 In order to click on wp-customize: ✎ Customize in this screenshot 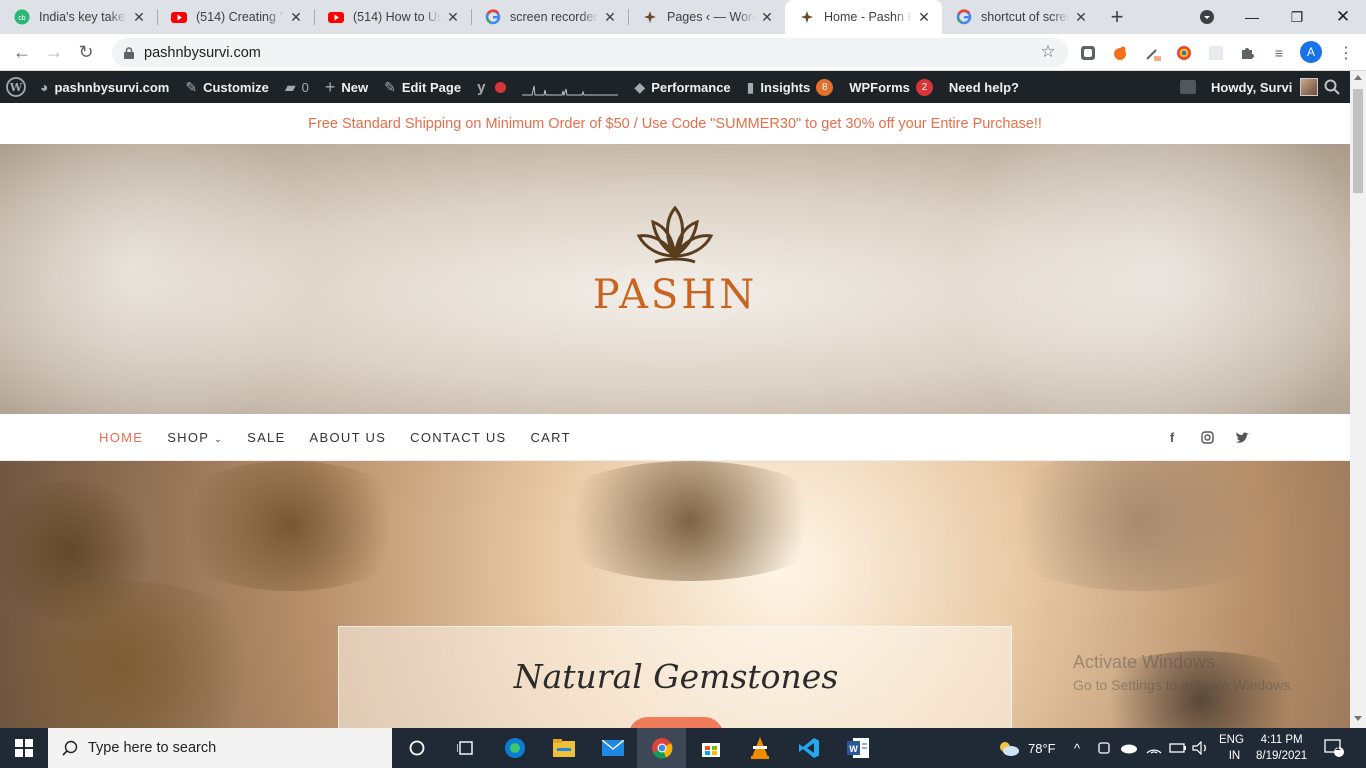, I will do `click(226, 87)`.